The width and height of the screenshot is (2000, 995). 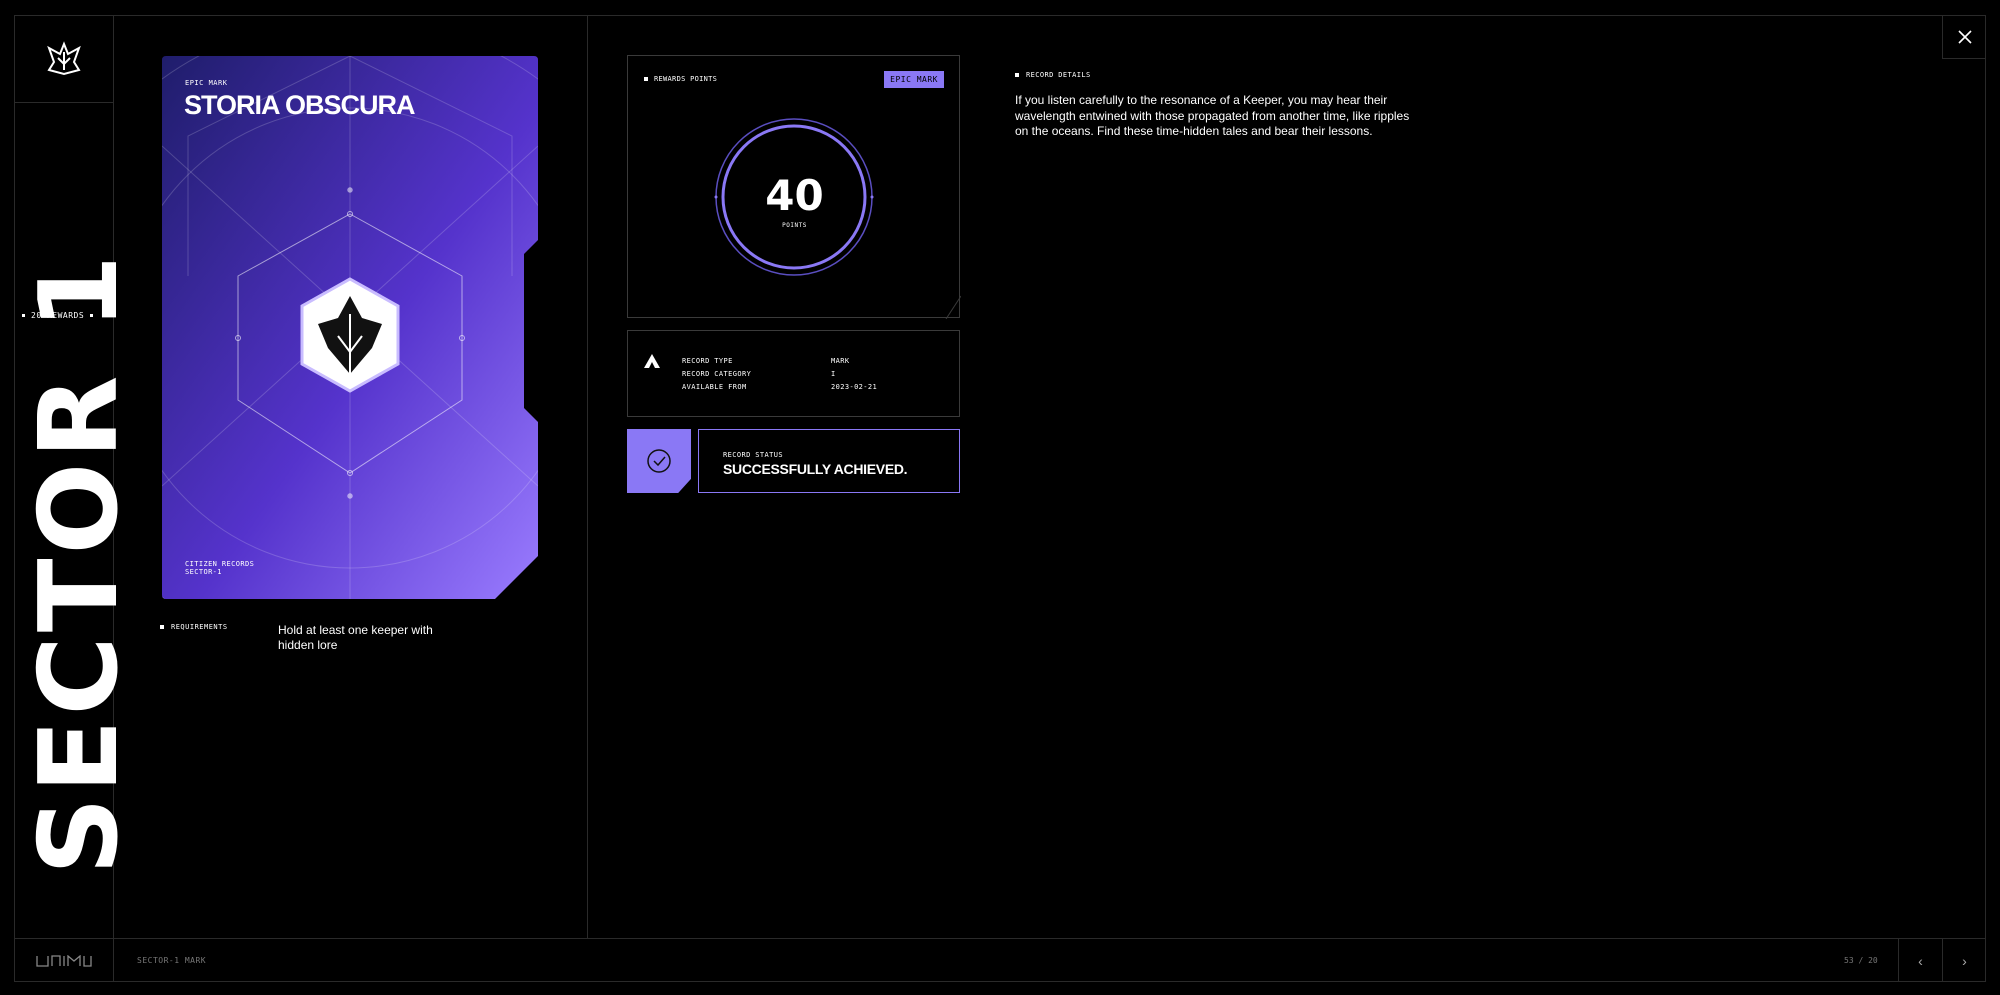 I want to click on points-unit: POINTS, so click(x=794, y=225).